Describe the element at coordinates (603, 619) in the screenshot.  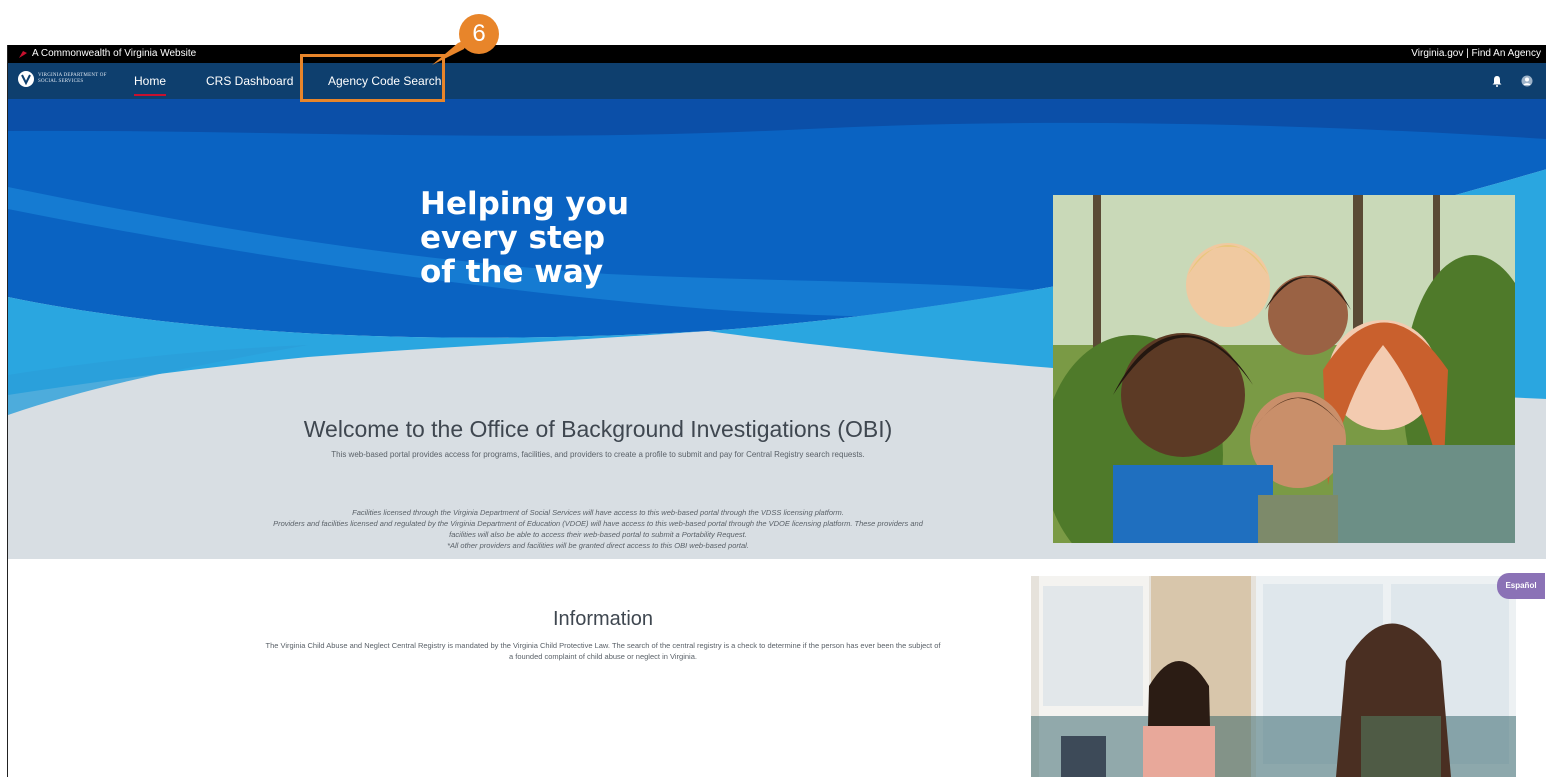
I see `information-title: Information` at that location.